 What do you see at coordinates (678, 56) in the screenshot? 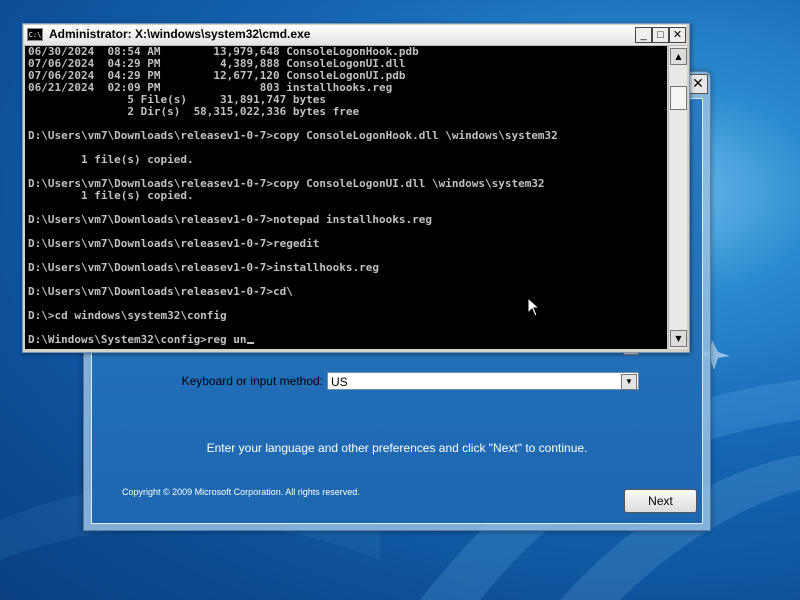
I see `arrow-up-icon: ▲` at bounding box center [678, 56].